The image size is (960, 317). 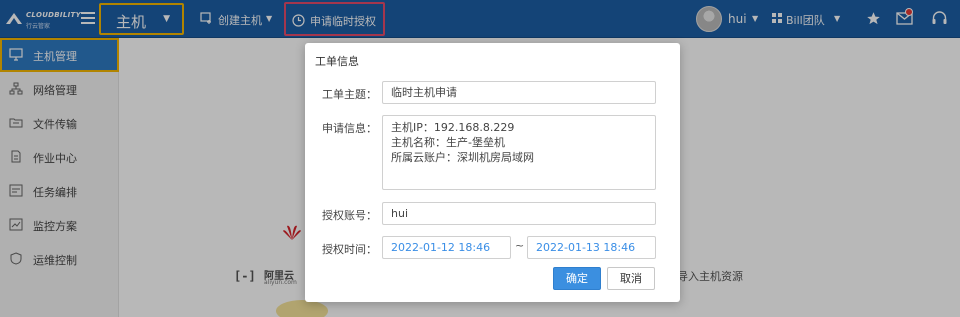 What do you see at coordinates (453, 127) in the screenshot?
I see `request-info-line: 主机IP：192.168.8.229` at bounding box center [453, 127].